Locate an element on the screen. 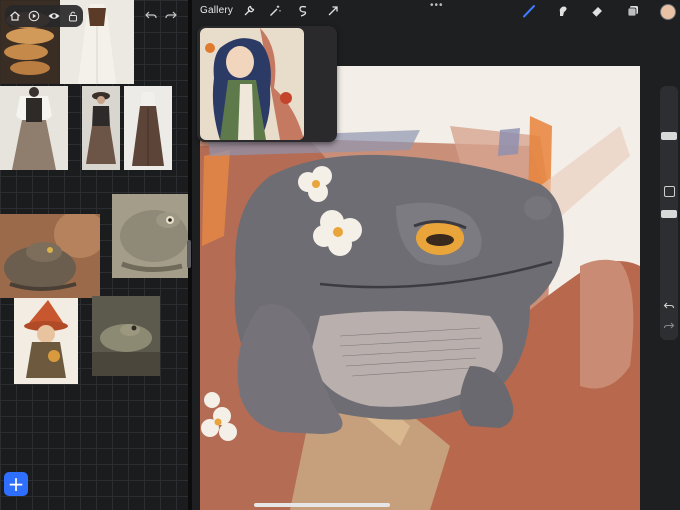 This screenshot has height=510, width=680. magic-wand-icon is located at coordinates (275, 11).